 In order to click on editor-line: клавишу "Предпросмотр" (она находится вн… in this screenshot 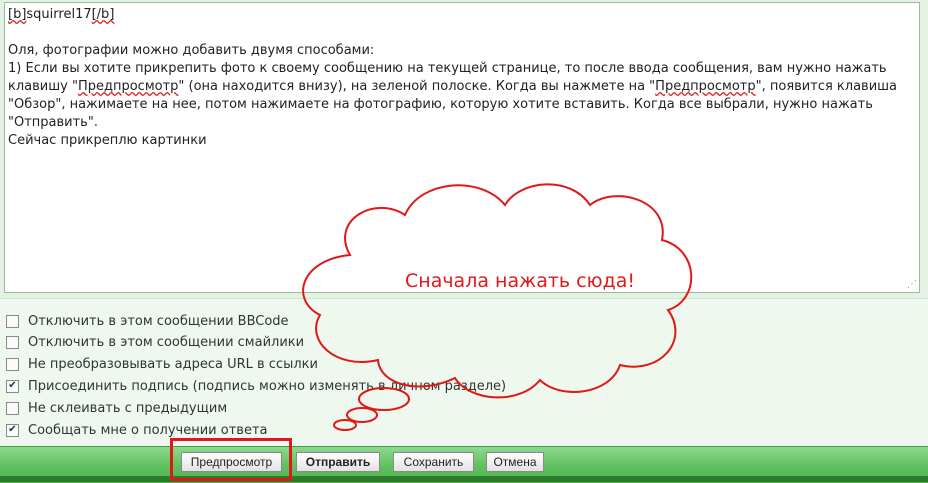, I will do `click(453, 86)`.